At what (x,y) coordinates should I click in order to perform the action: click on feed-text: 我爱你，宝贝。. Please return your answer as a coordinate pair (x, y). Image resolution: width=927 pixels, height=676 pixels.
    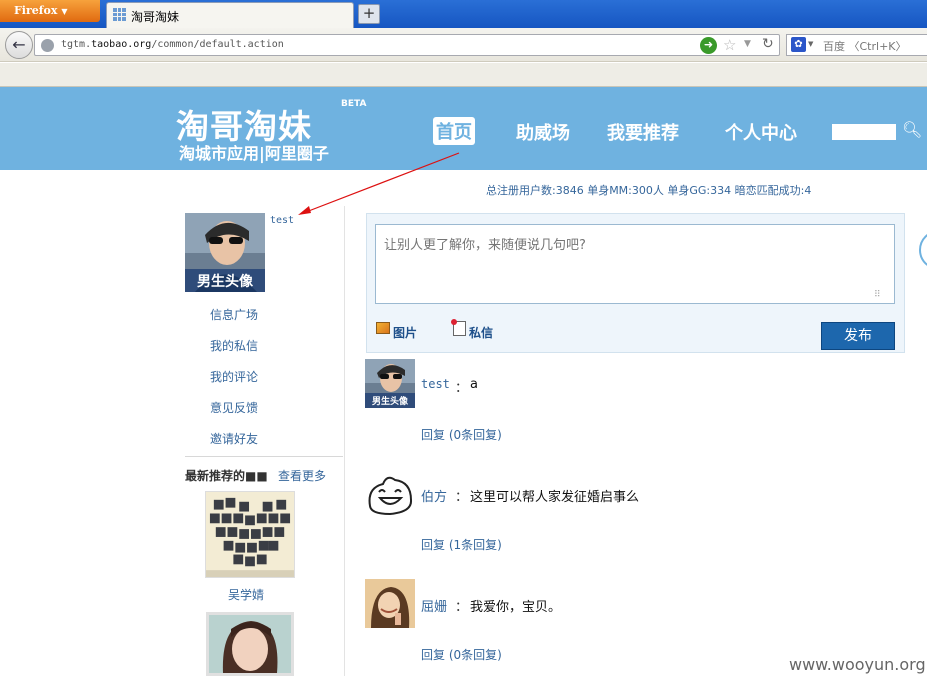
    Looking at the image, I should click on (516, 607).